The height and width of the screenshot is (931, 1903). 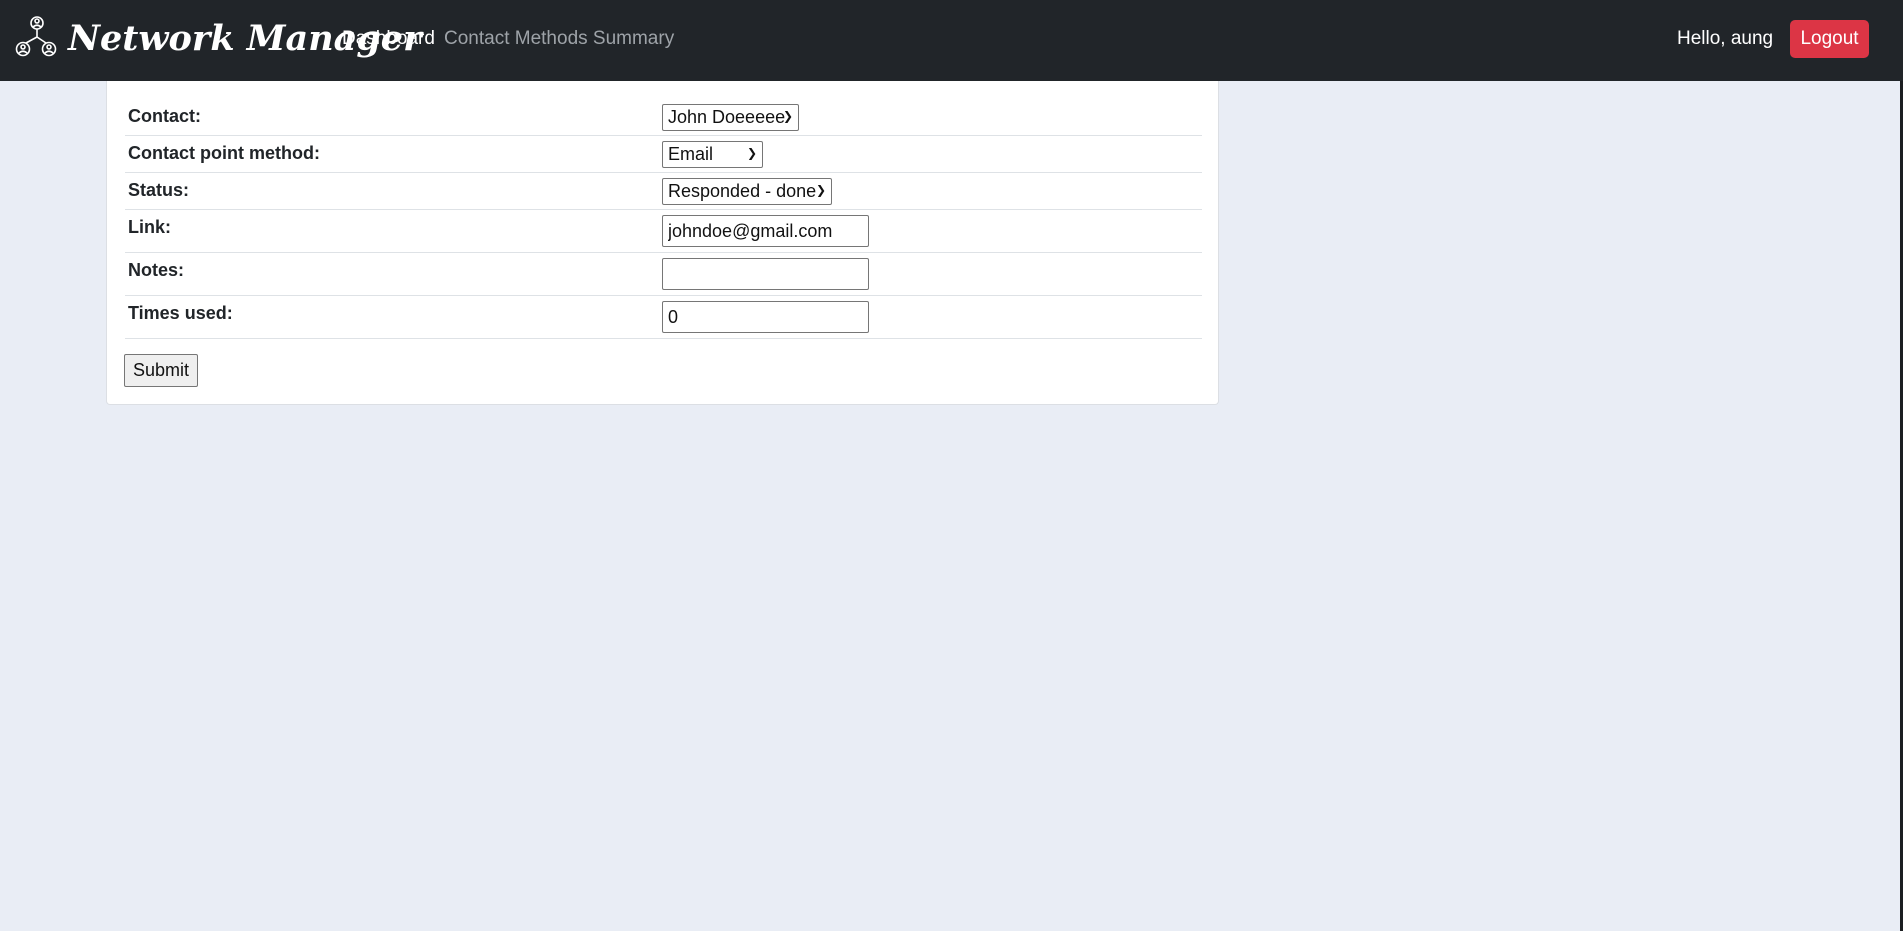 I want to click on form-row-times-used: Times used:, so click(x=663, y=317).